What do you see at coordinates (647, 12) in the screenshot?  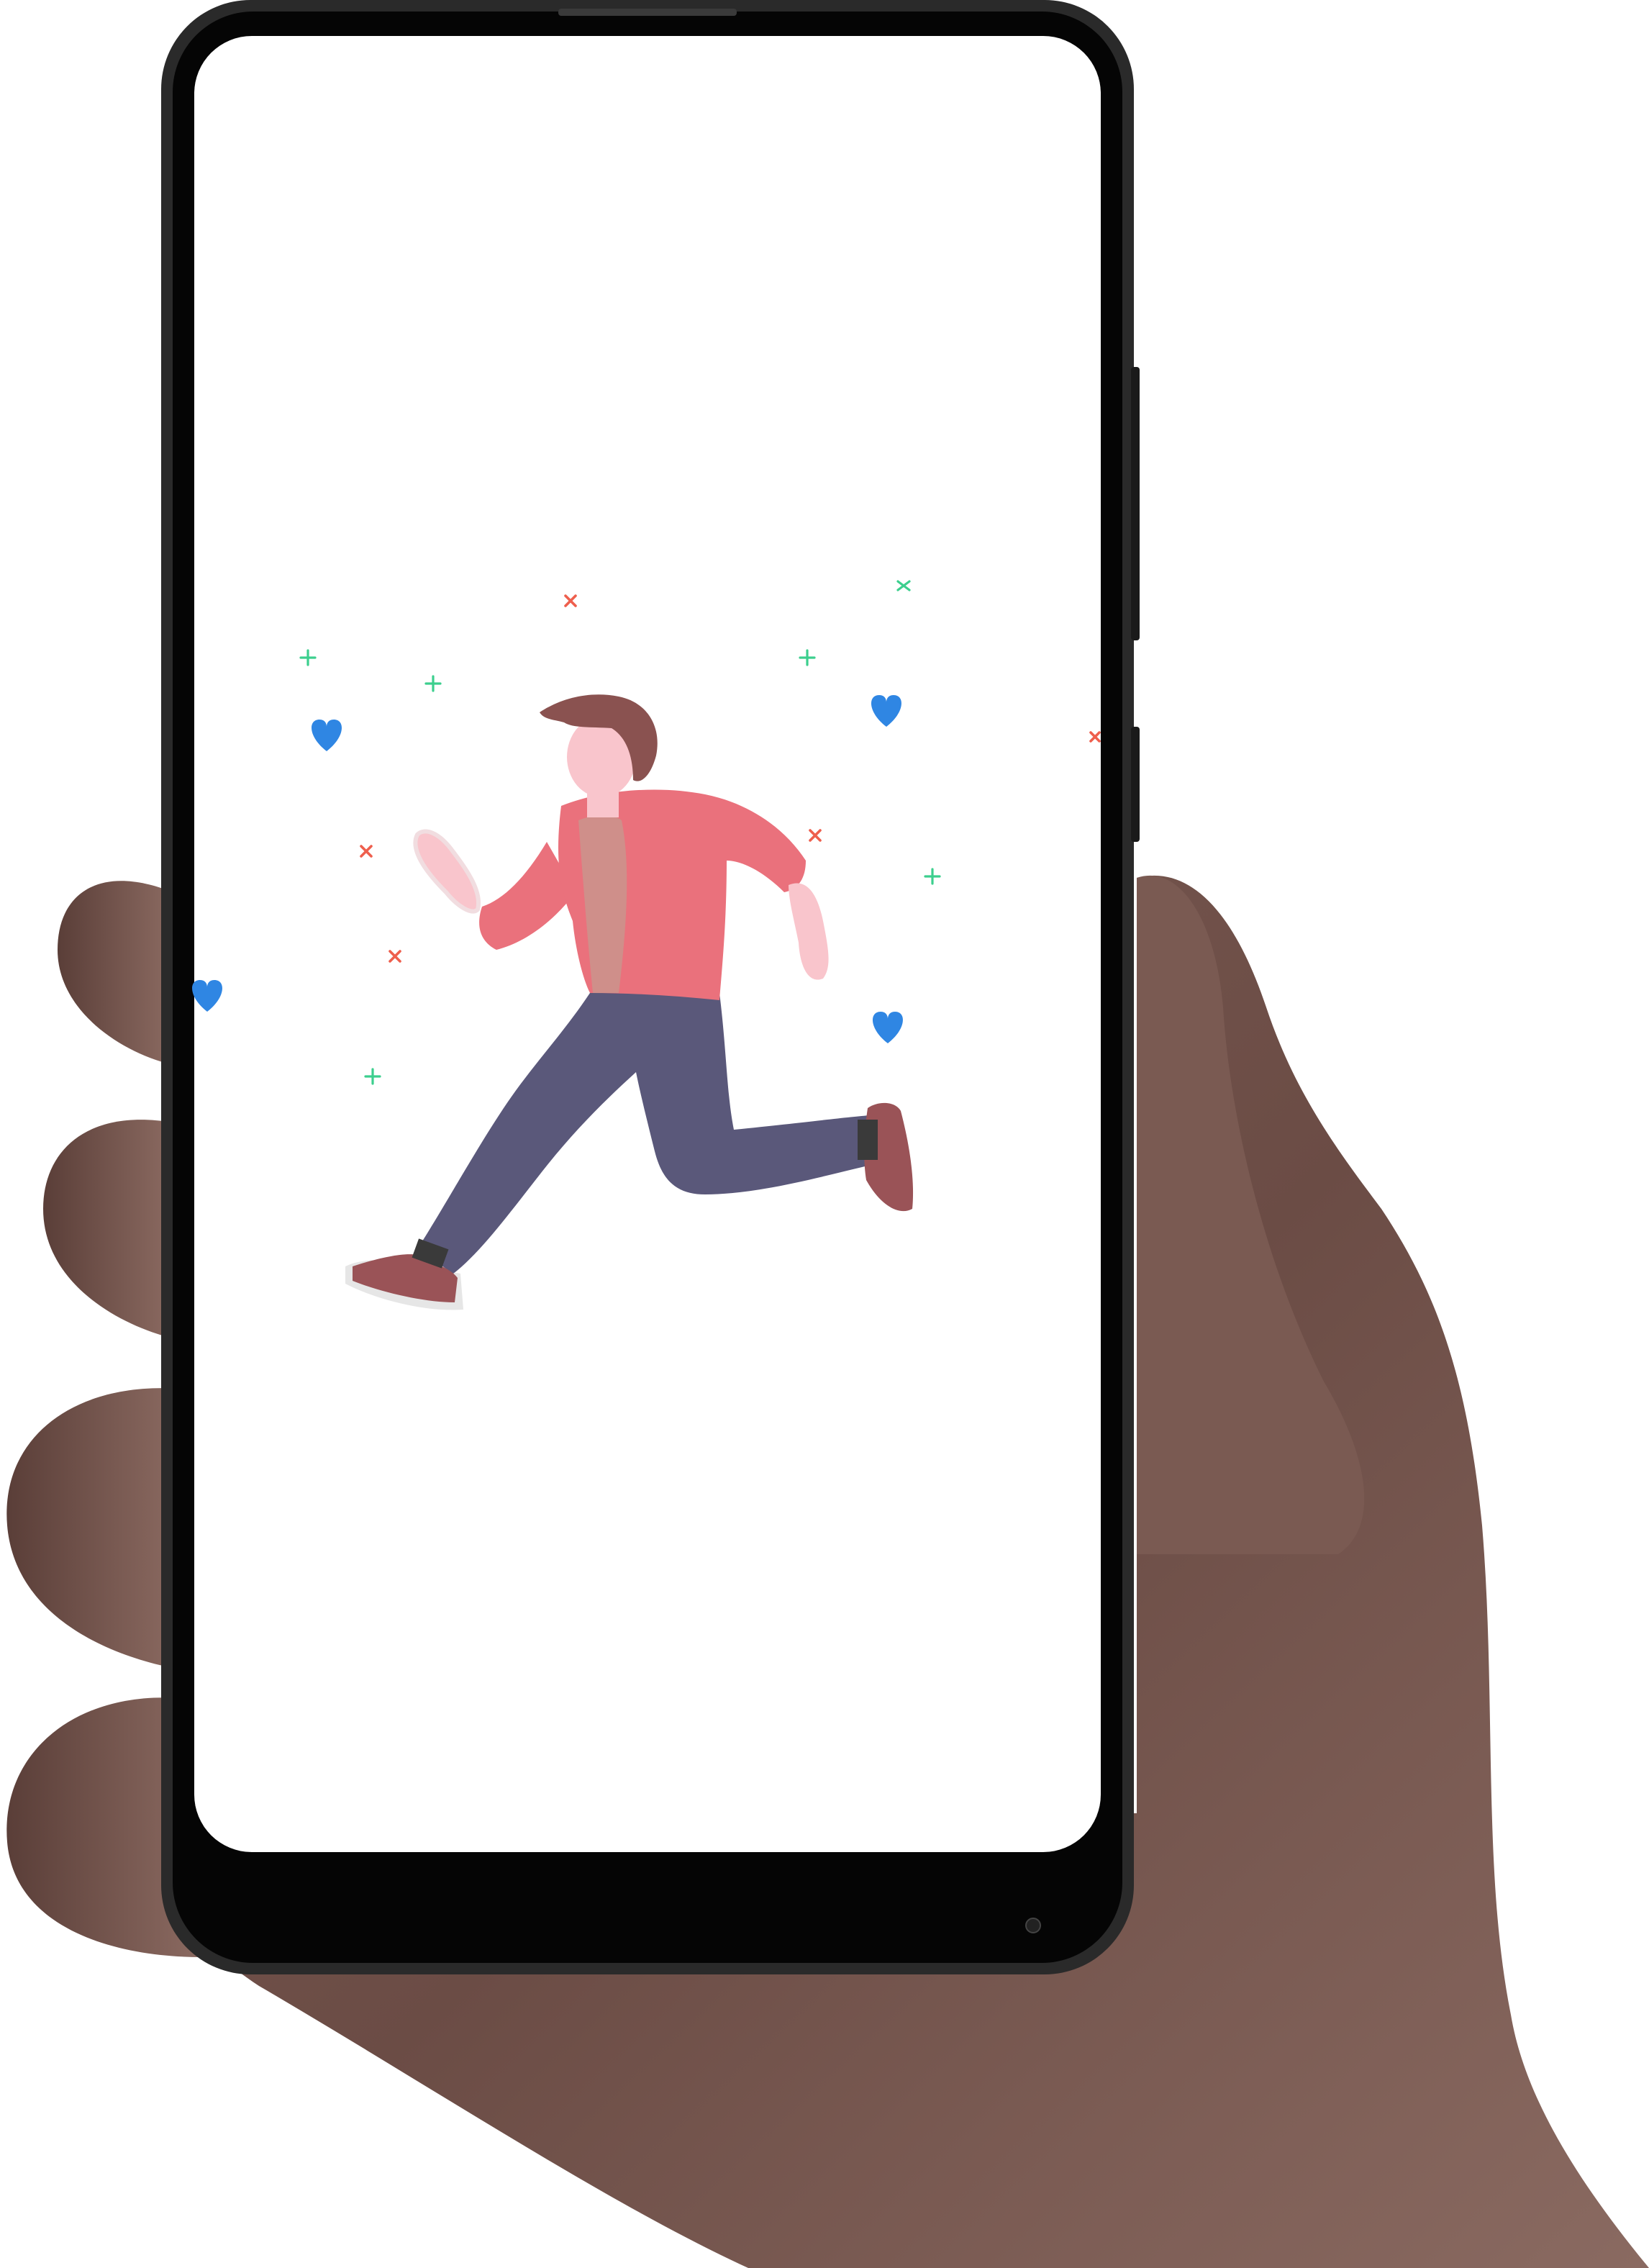 I see `phone-top-earpiece` at bounding box center [647, 12].